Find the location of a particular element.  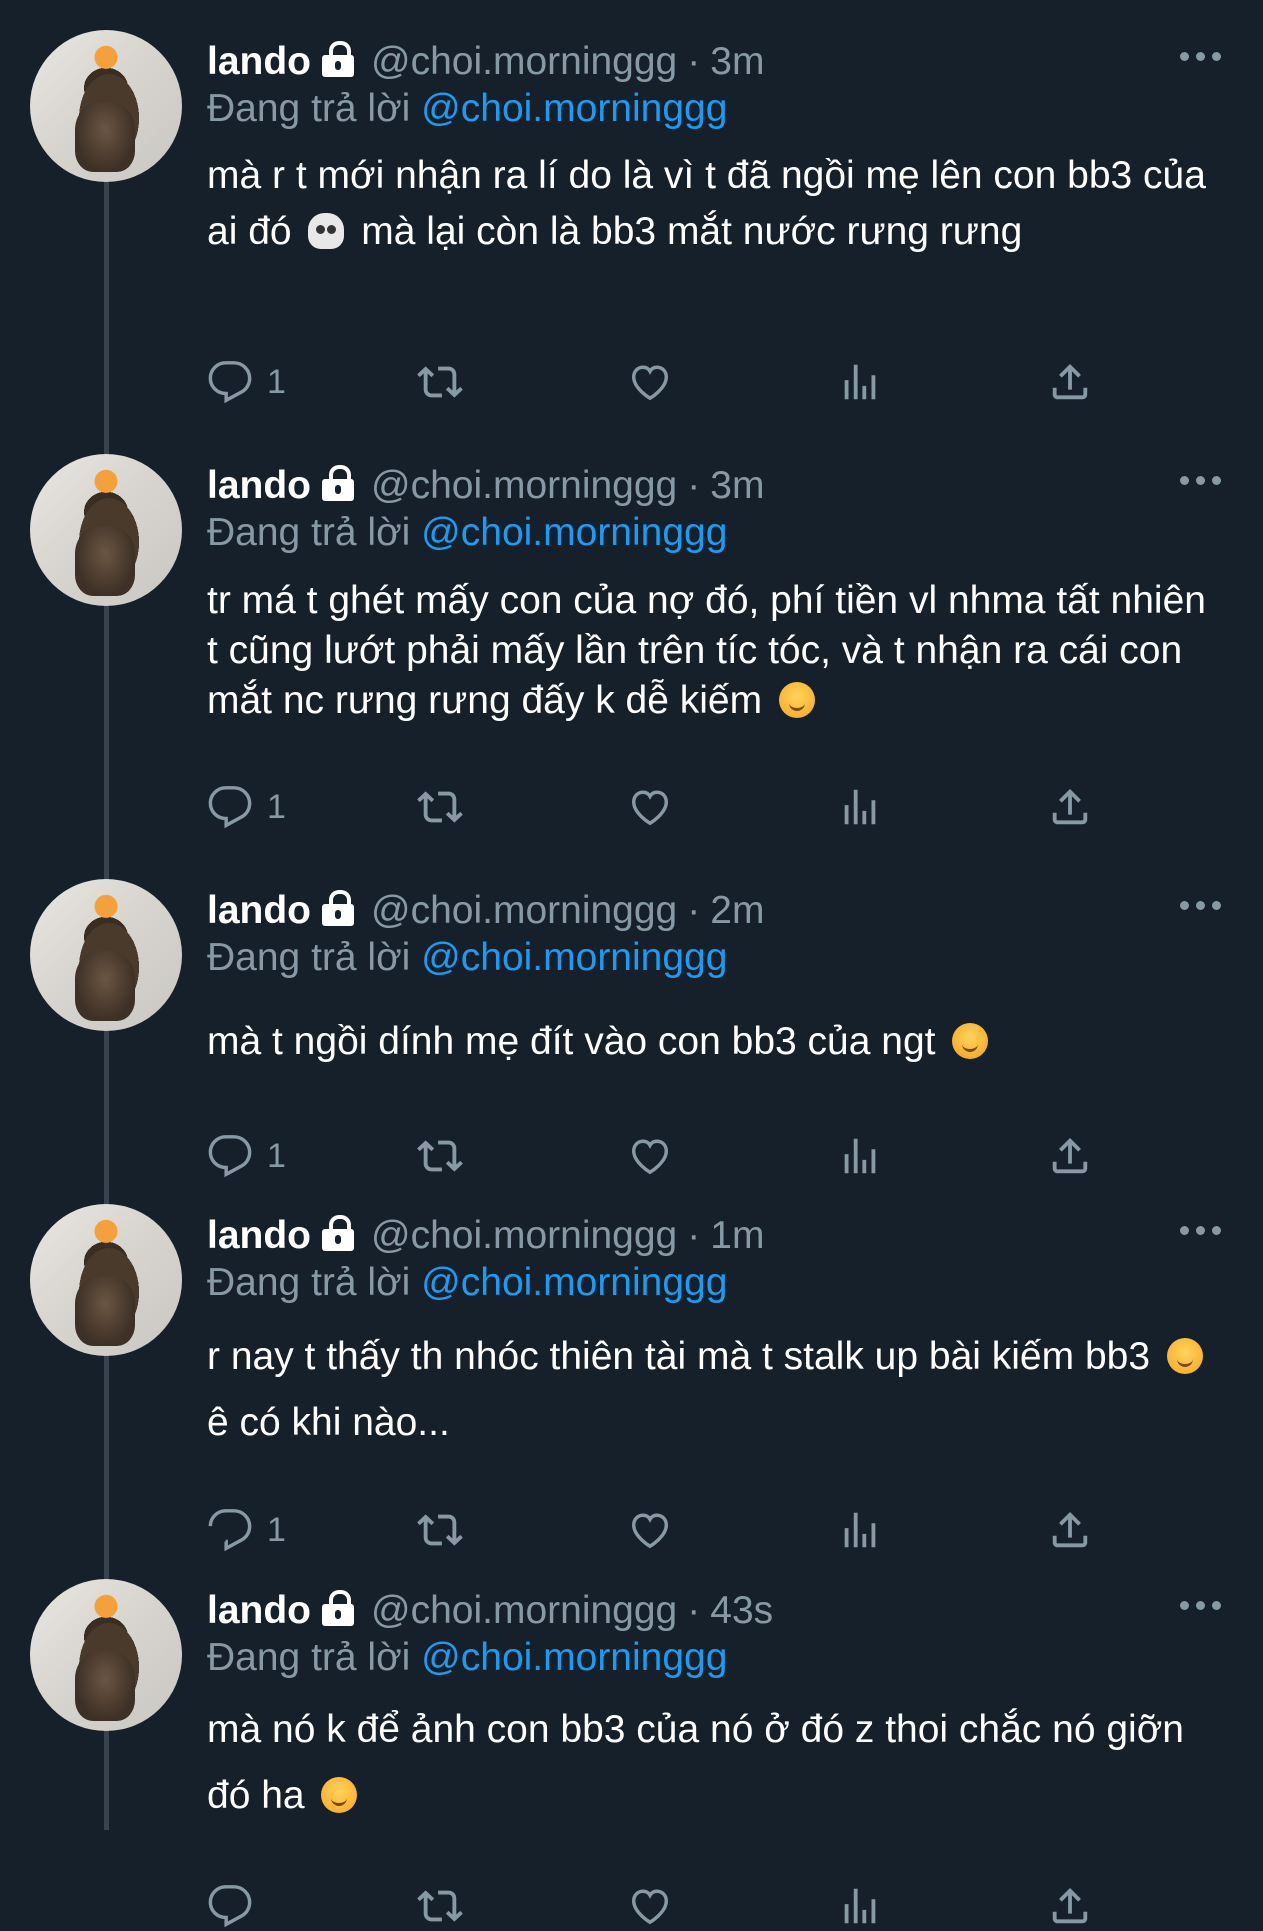

skull-emoji-icon is located at coordinates (326, 231).